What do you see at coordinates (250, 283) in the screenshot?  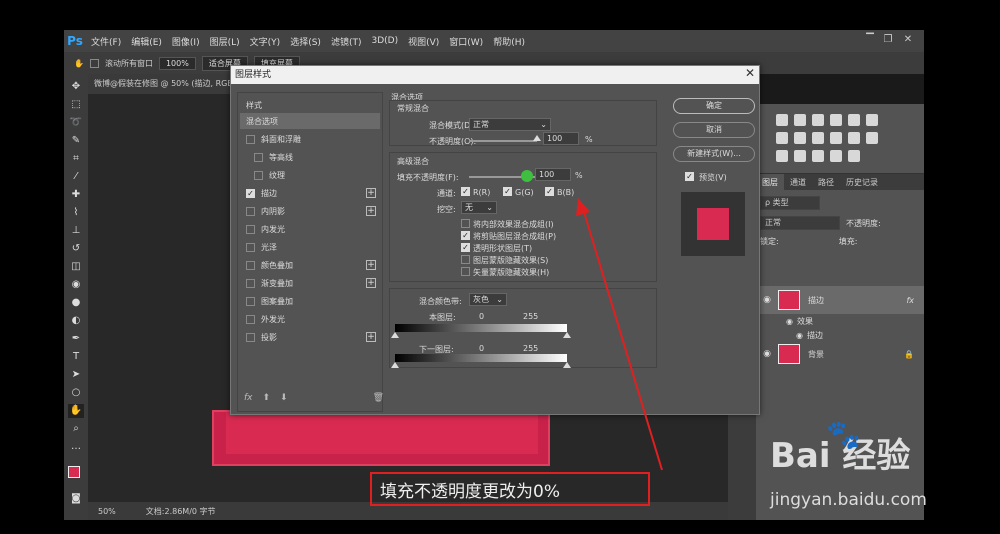 I see `gradient-overlay-checkbox` at bounding box center [250, 283].